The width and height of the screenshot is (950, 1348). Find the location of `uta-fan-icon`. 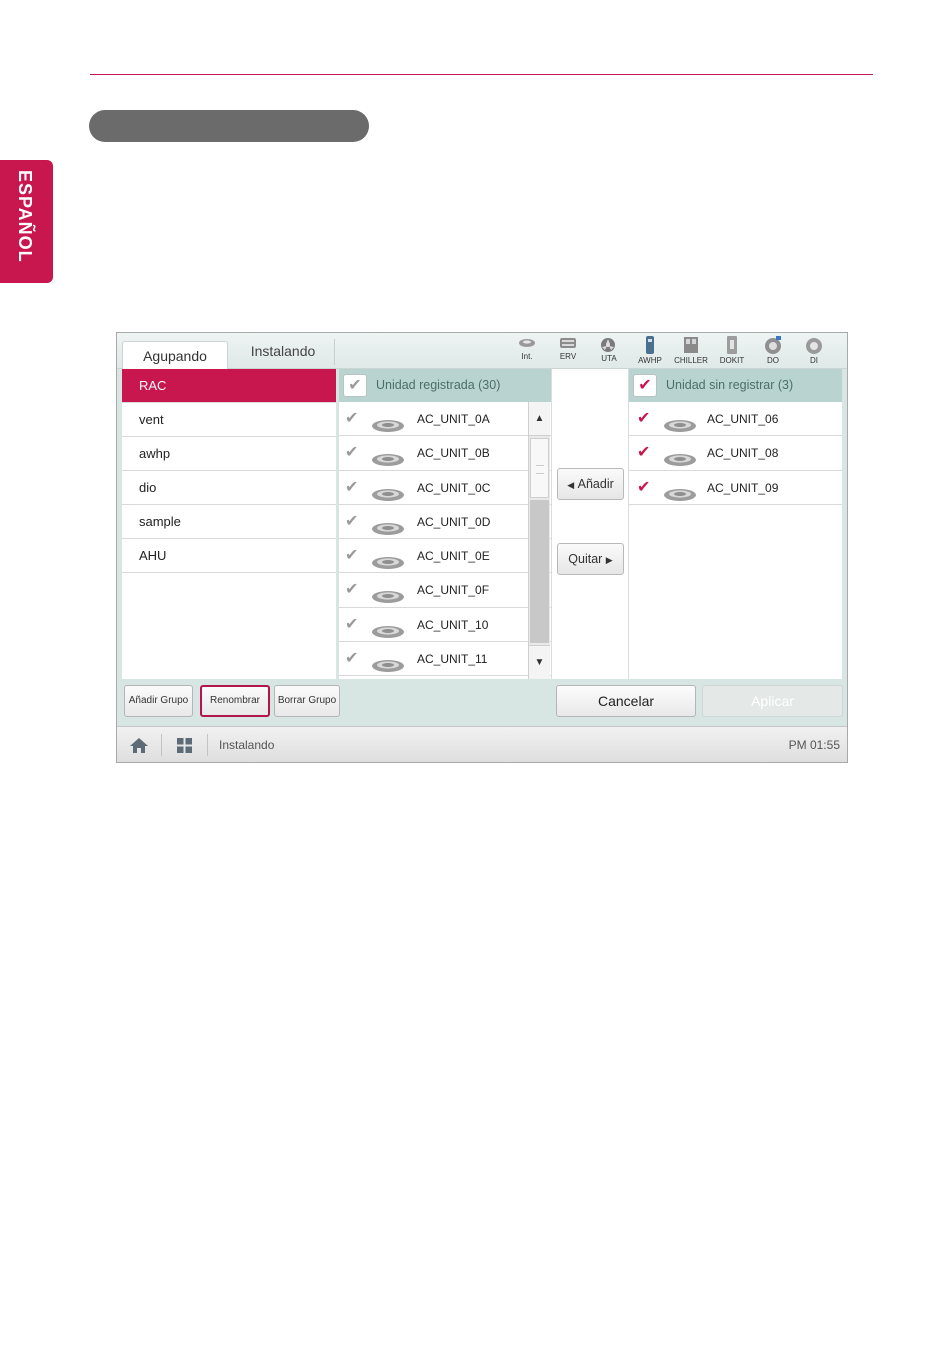

uta-fan-icon is located at coordinates (608, 345).